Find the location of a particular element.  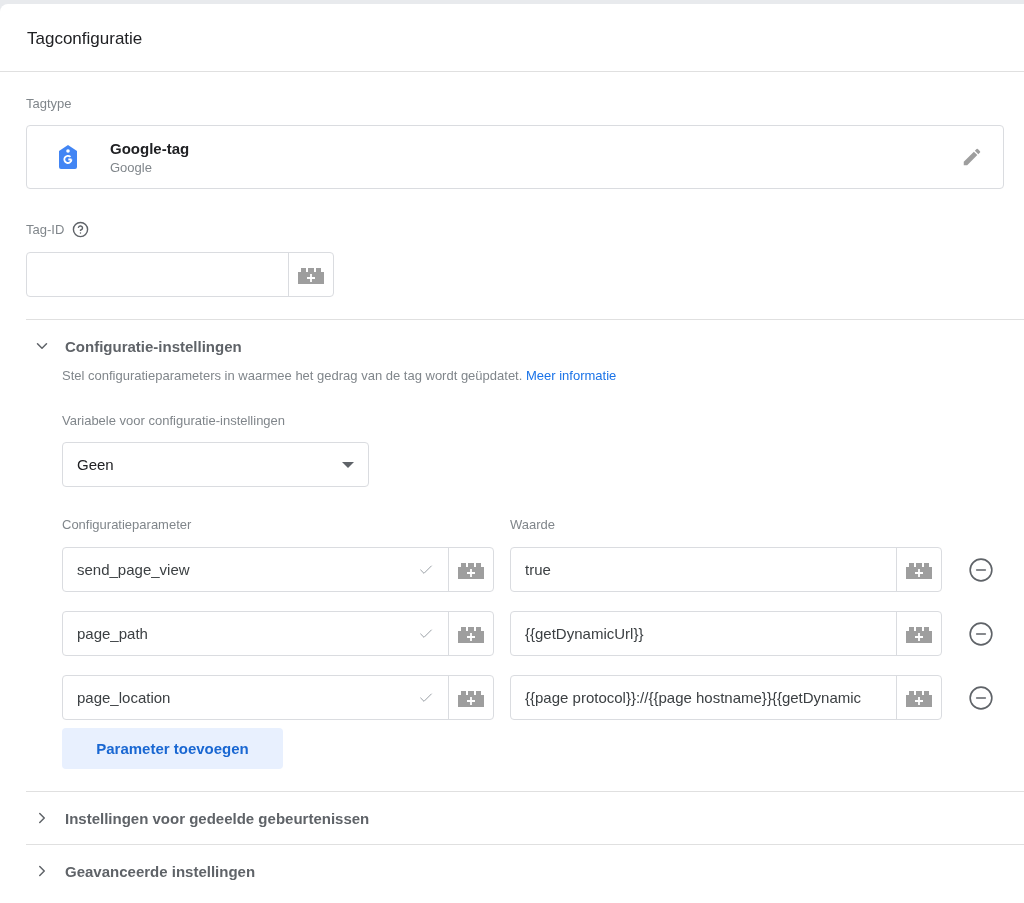

pencil-icon is located at coordinates (972, 157).